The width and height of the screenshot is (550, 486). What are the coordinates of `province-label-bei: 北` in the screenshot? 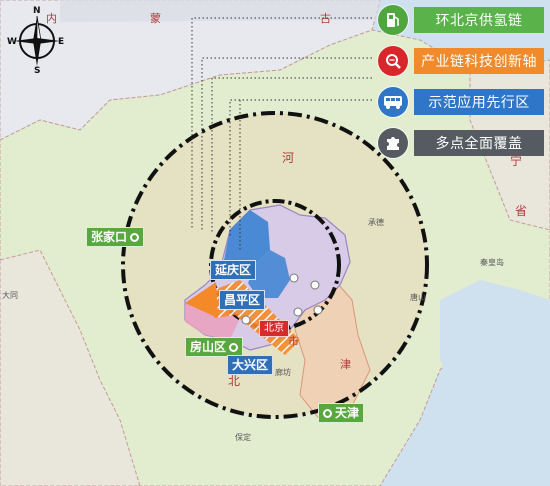 It's located at (234, 381).